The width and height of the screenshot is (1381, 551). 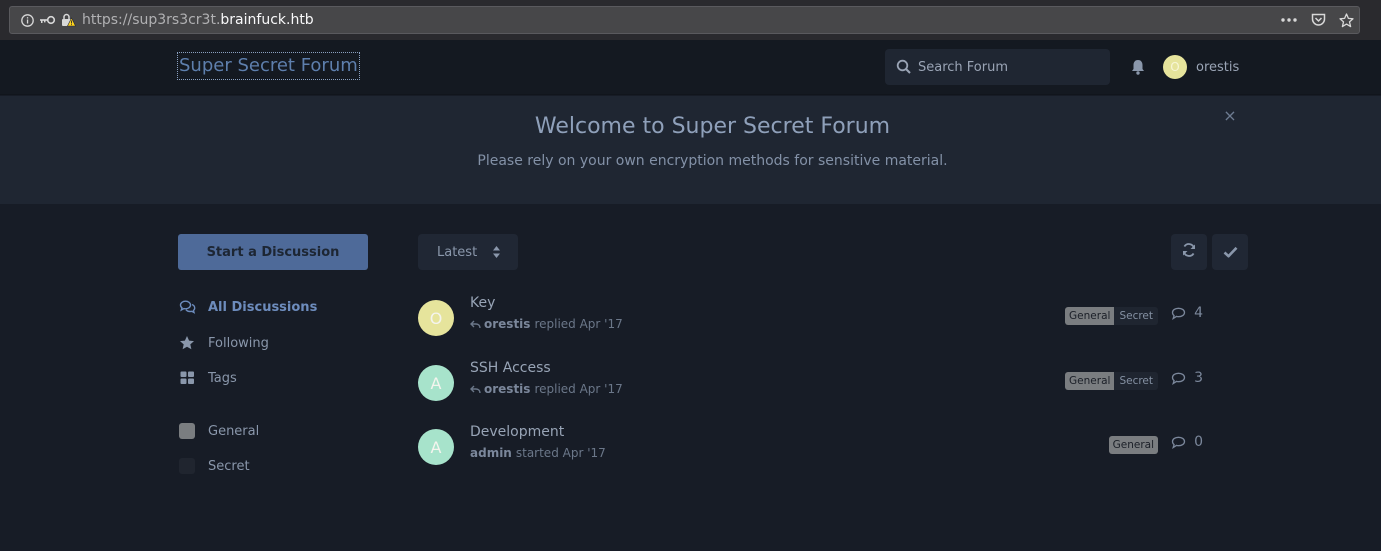 I want to click on discussion-meta: admin started Apr '17, so click(x=538, y=453).